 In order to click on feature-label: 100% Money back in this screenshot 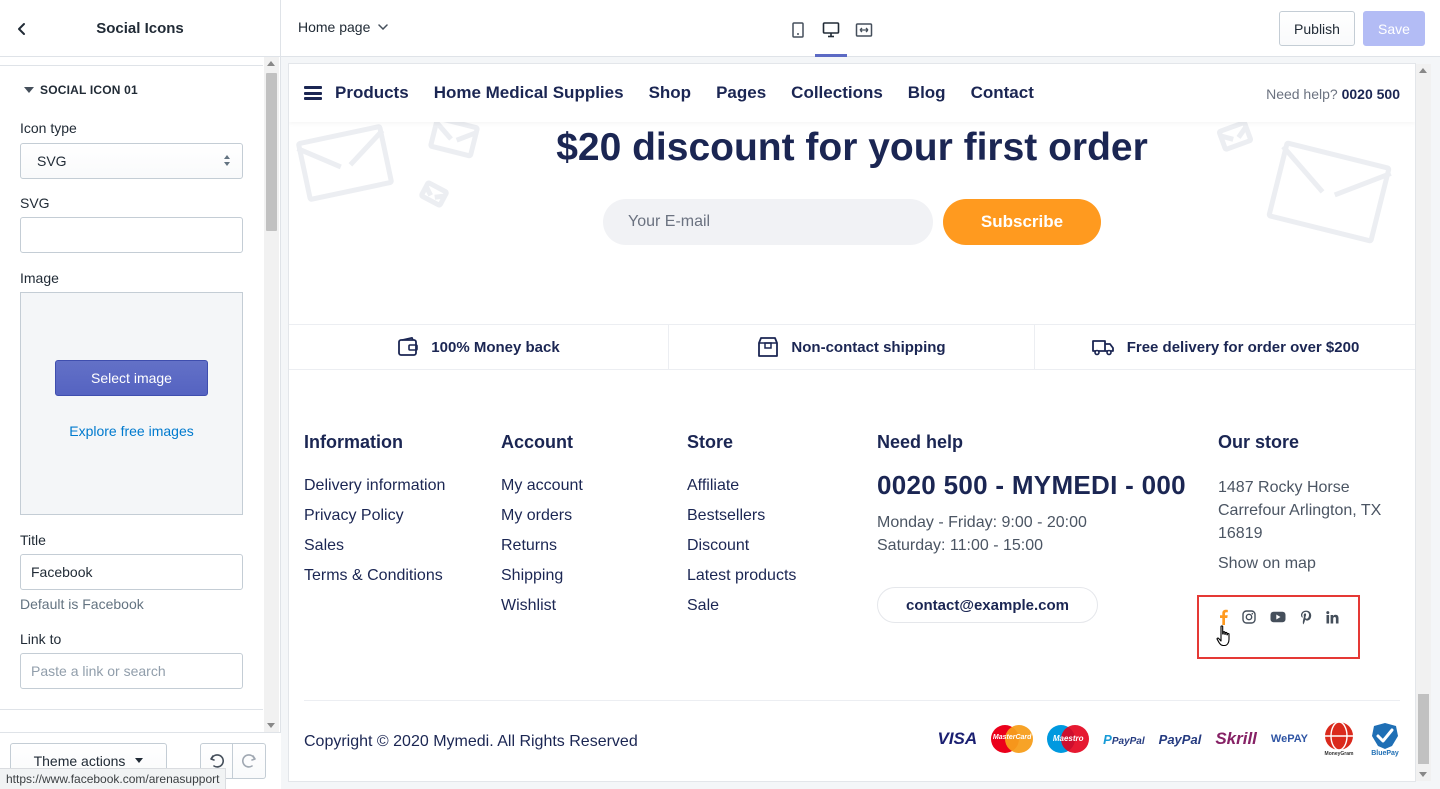, I will do `click(495, 347)`.